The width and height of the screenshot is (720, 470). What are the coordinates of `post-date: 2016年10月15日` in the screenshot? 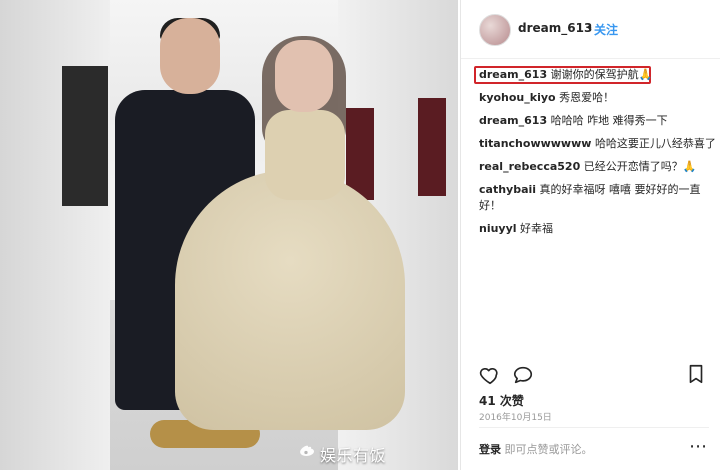 It's located at (515, 418).